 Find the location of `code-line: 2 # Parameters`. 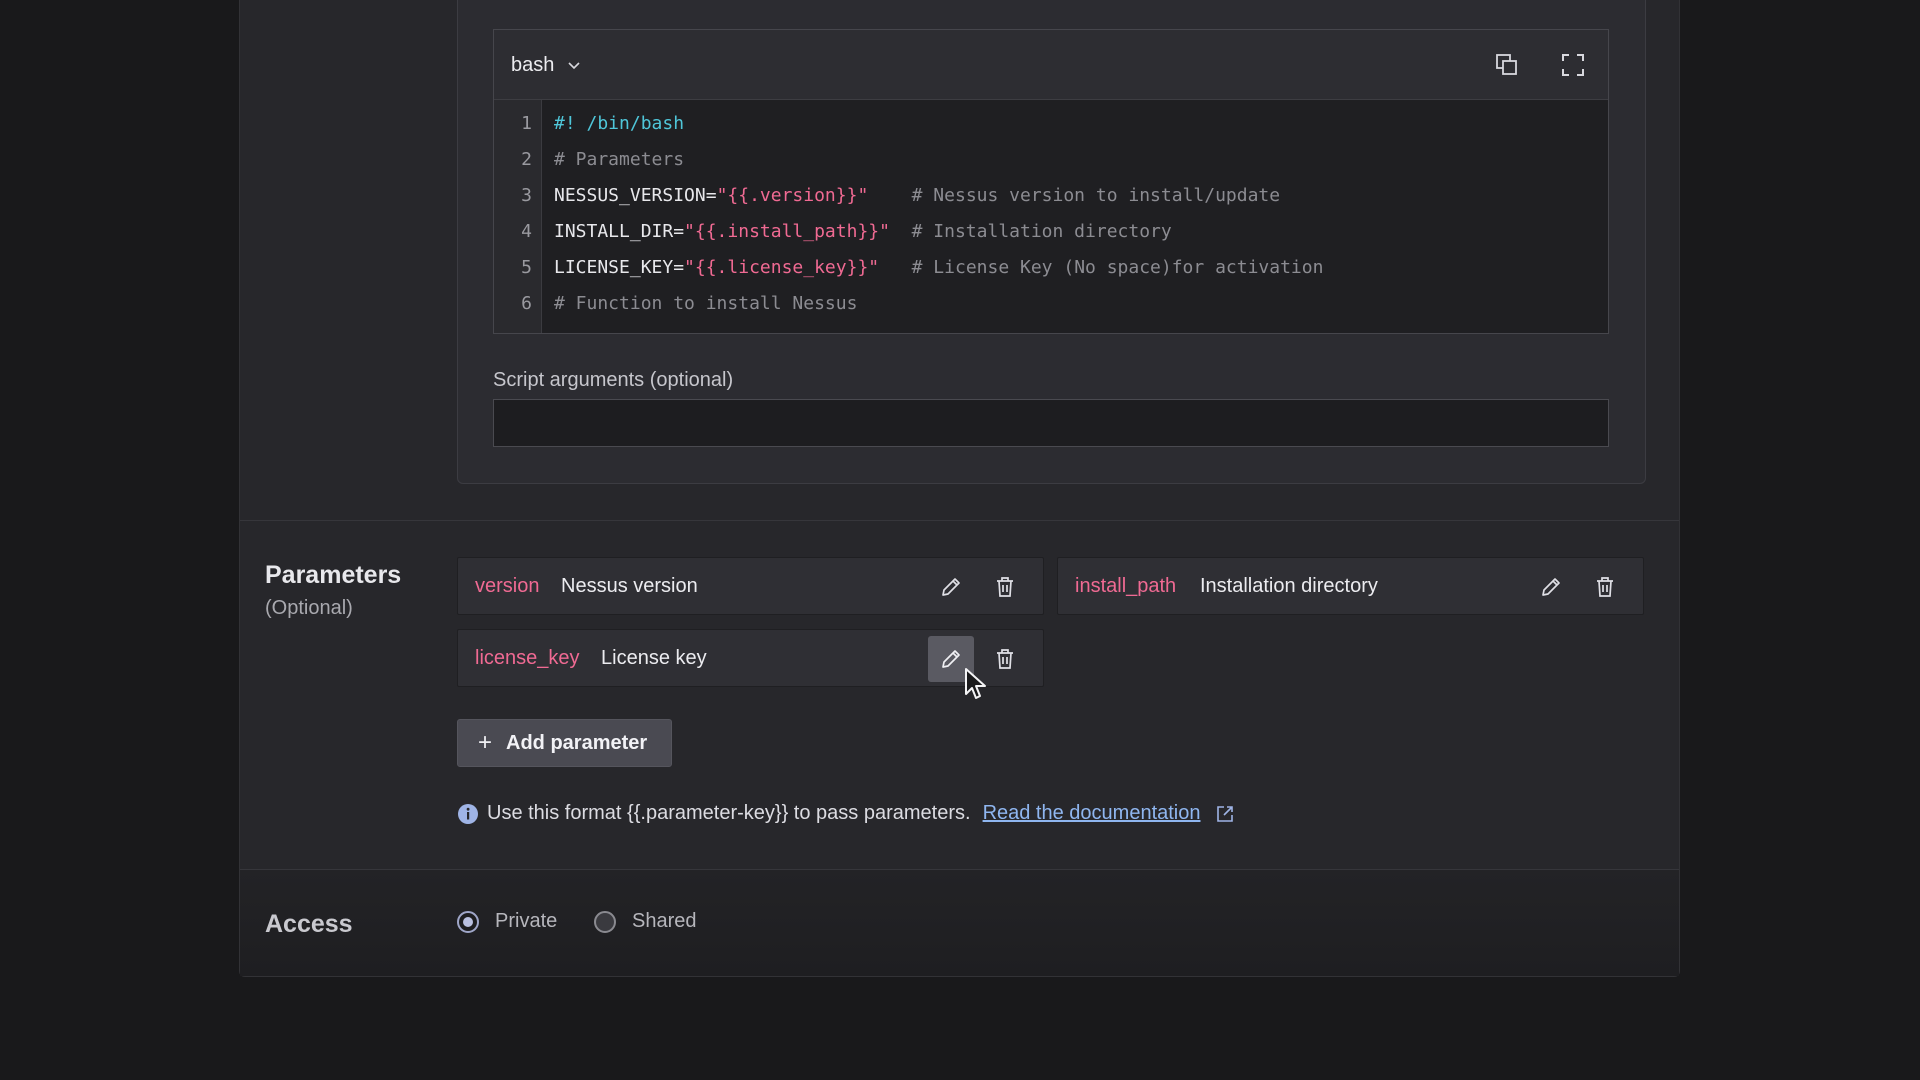

code-line: 2 # Parameters is located at coordinates (1051, 160).